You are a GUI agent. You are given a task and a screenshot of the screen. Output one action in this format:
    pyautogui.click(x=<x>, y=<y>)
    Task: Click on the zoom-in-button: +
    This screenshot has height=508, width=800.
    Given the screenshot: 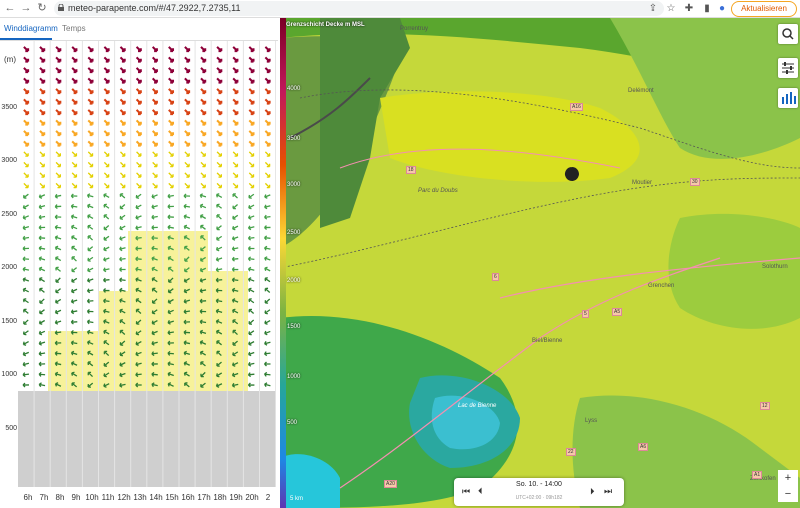 What is the action you would take?
    pyautogui.click(x=788, y=478)
    